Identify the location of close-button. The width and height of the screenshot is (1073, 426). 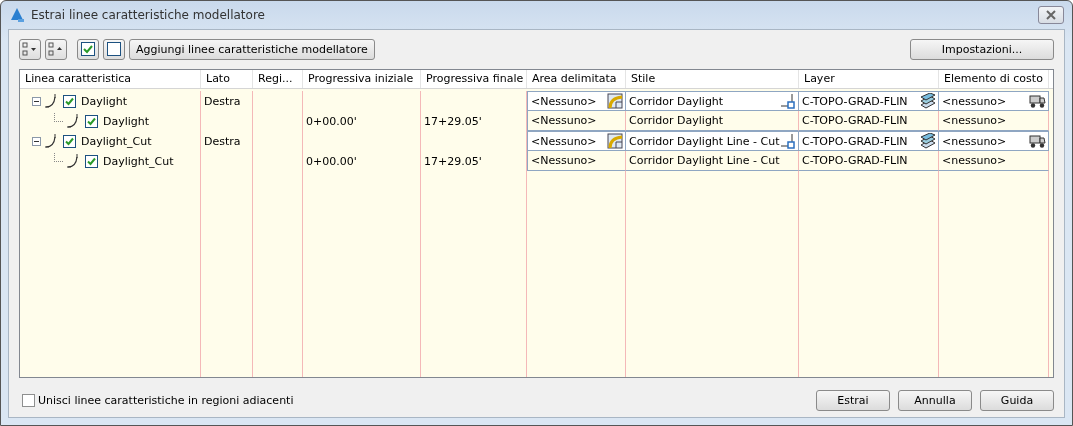
(1051, 15).